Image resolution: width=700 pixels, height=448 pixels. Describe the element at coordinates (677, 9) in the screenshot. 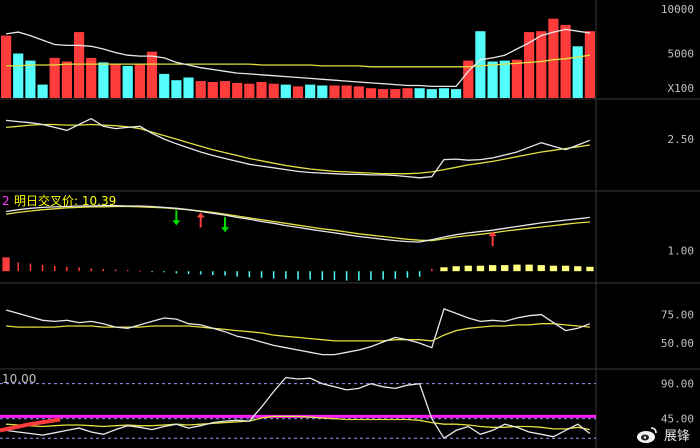

I see `volume-tick-10000: 10000` at that location.